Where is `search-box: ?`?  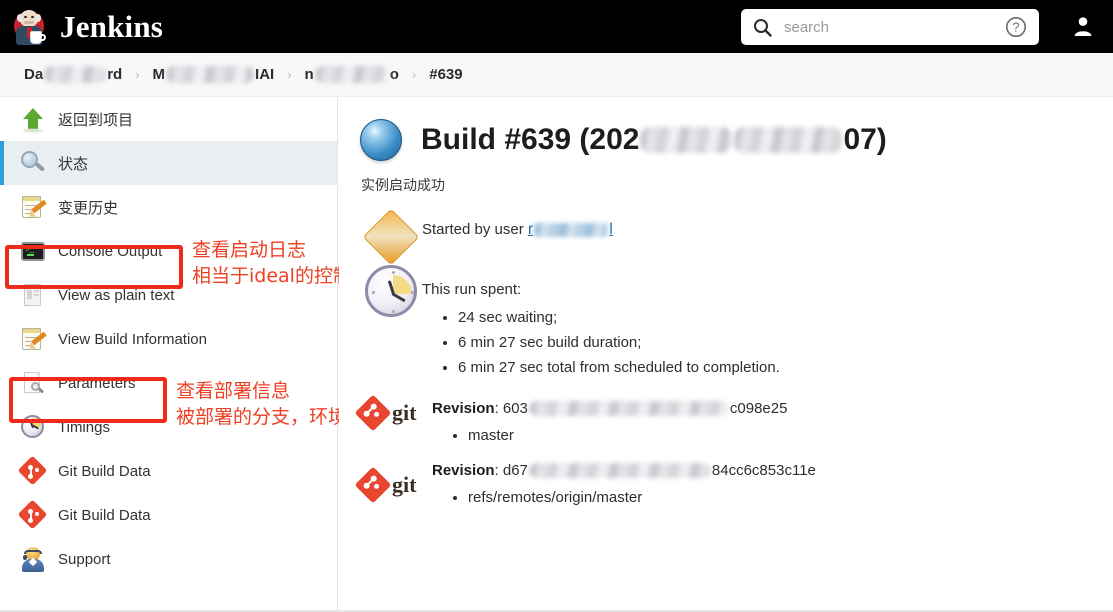
search-box: ? is located at coordinates (890, 27).